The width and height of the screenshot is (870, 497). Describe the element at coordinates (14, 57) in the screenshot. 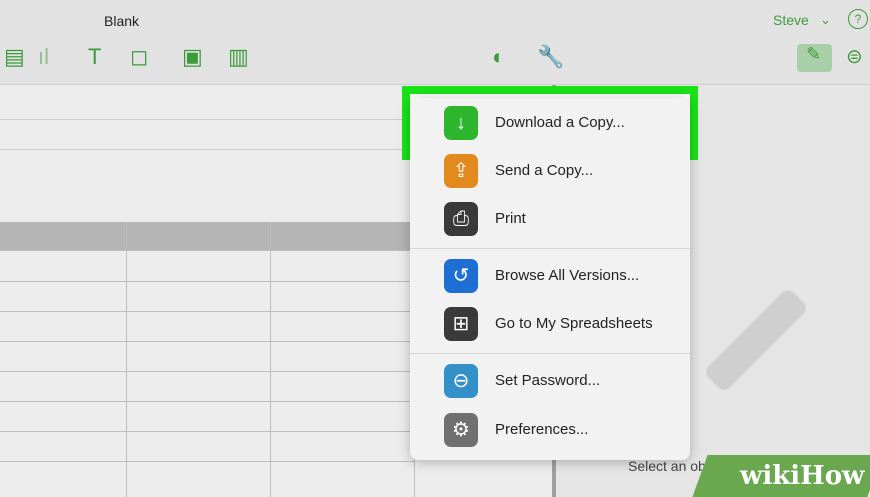

I see `table-icon: ▤` at that location.